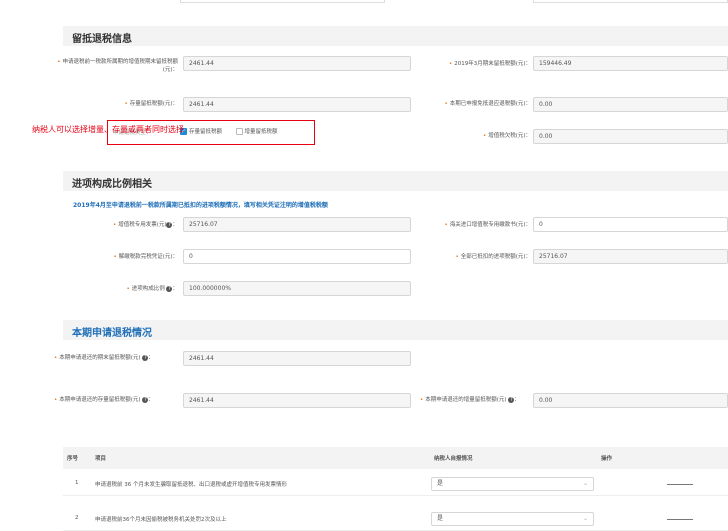 Image resolution: width=728 pixels, height=531 pixels. I want to click on field-vat-arrears: 0.00, so click(630, 136).